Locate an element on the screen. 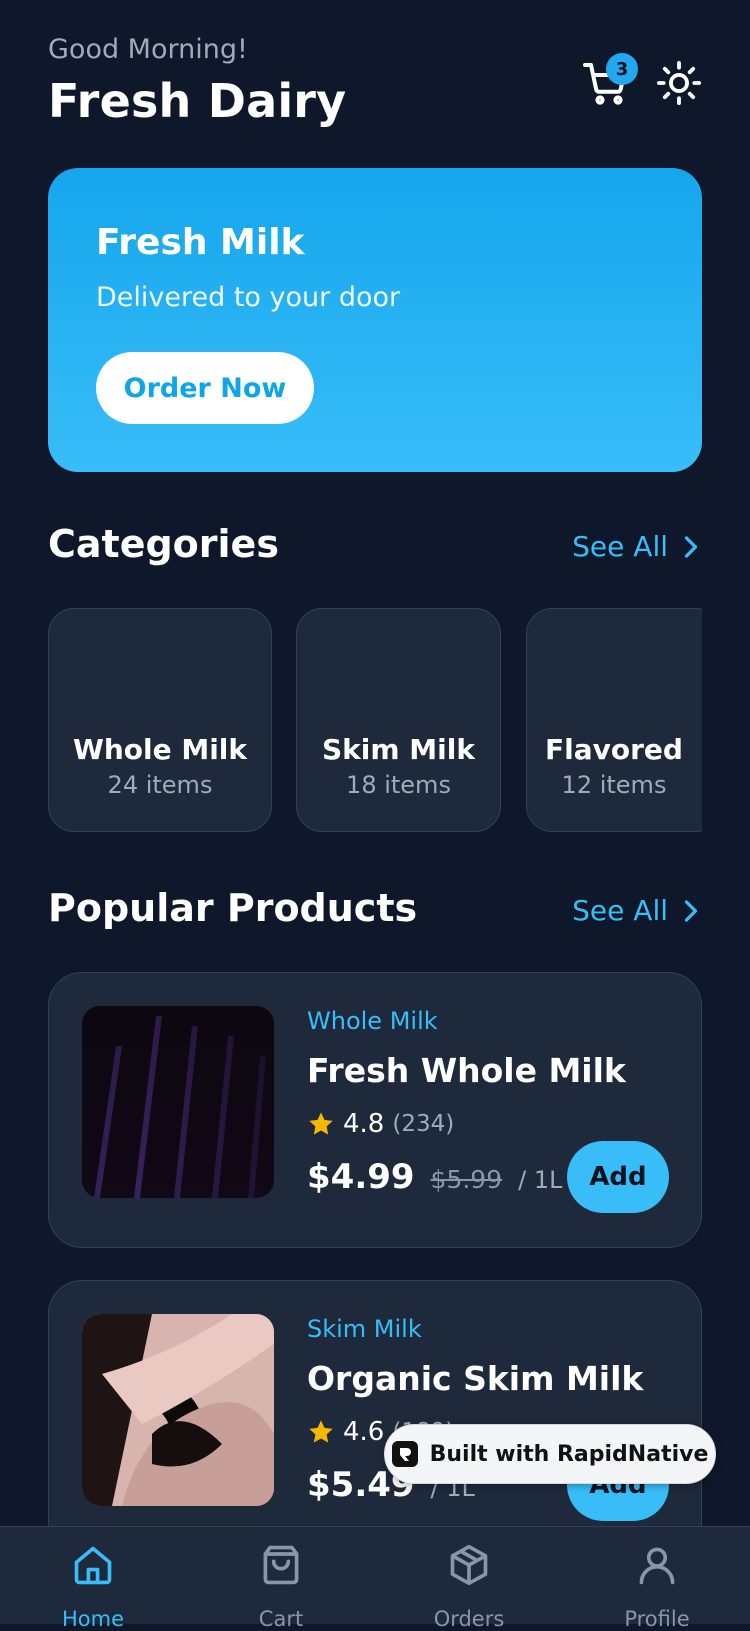 This screenshot has width=750, height=1631. theme-toggle-button is located at coordinates (679, 83).